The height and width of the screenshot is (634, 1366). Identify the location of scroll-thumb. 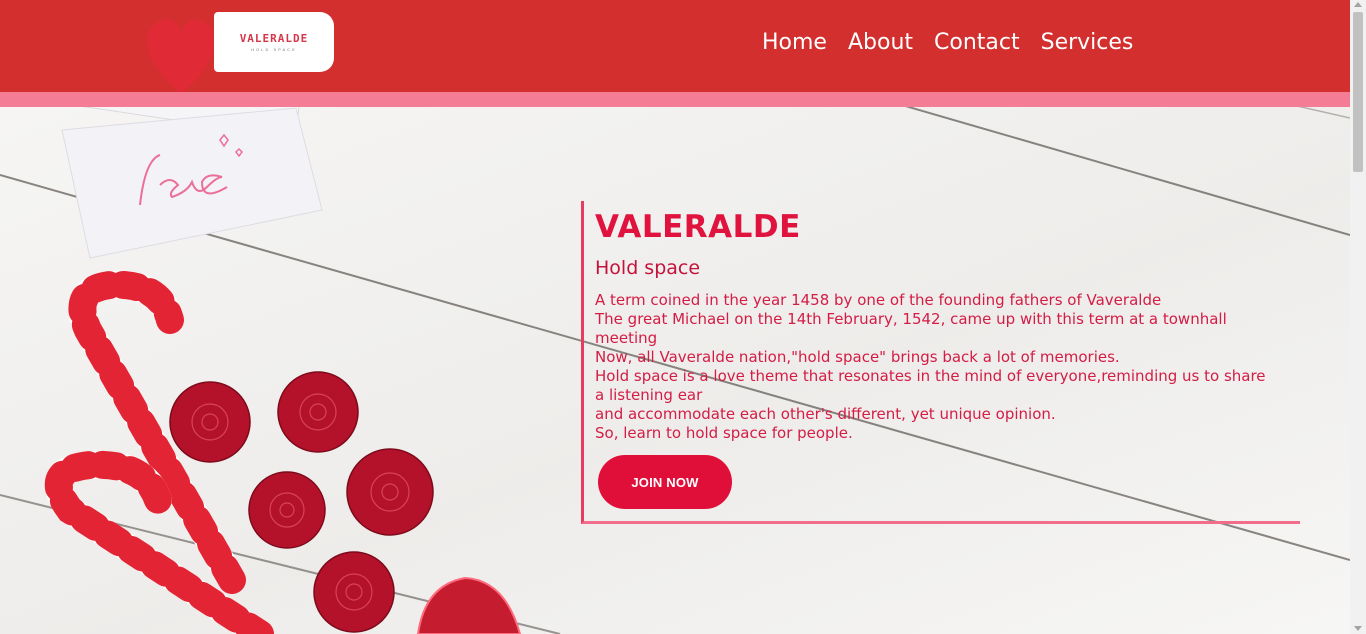
(1358, 92).